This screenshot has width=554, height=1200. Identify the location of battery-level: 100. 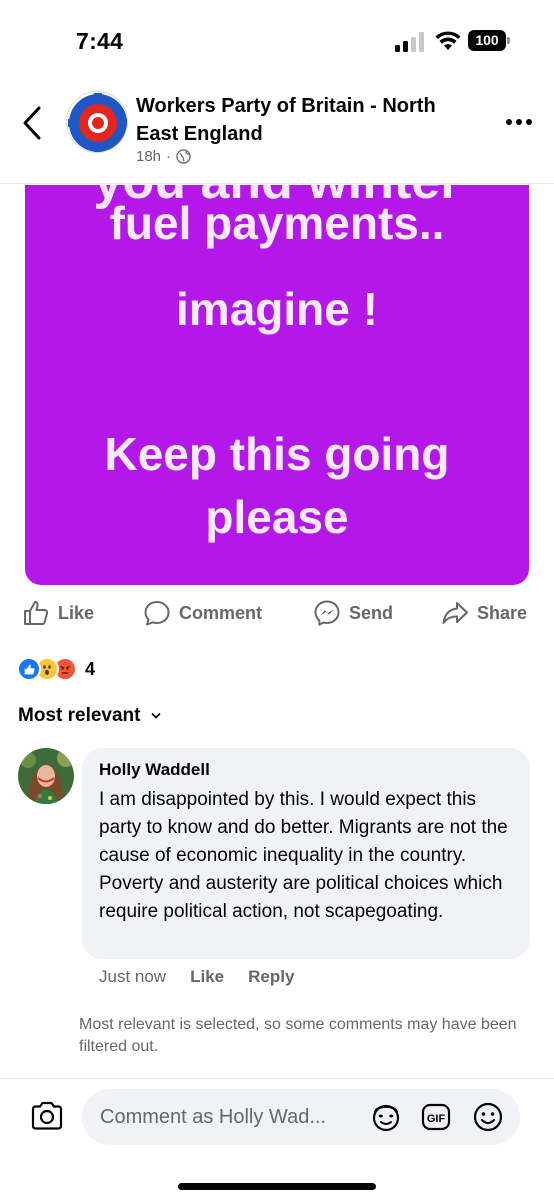
(487, 40).